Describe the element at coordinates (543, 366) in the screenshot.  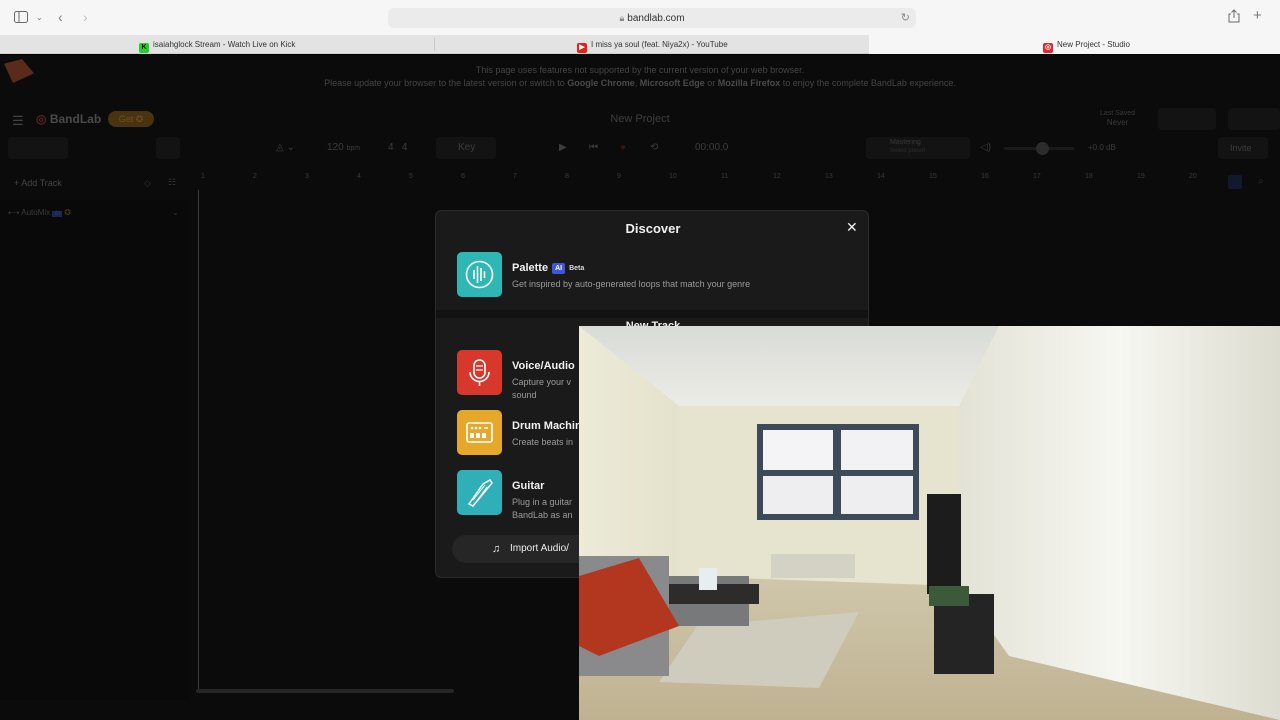
I see `voice-name: Voice/Audio` at that location.